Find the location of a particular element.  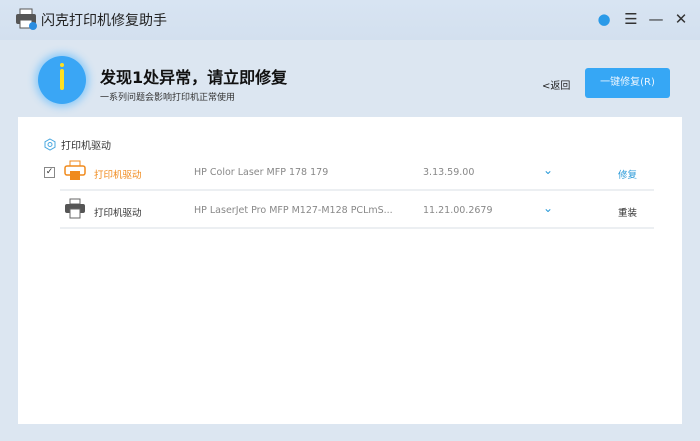

reinstall-button: 重装 is located at coordinates (627, 212).